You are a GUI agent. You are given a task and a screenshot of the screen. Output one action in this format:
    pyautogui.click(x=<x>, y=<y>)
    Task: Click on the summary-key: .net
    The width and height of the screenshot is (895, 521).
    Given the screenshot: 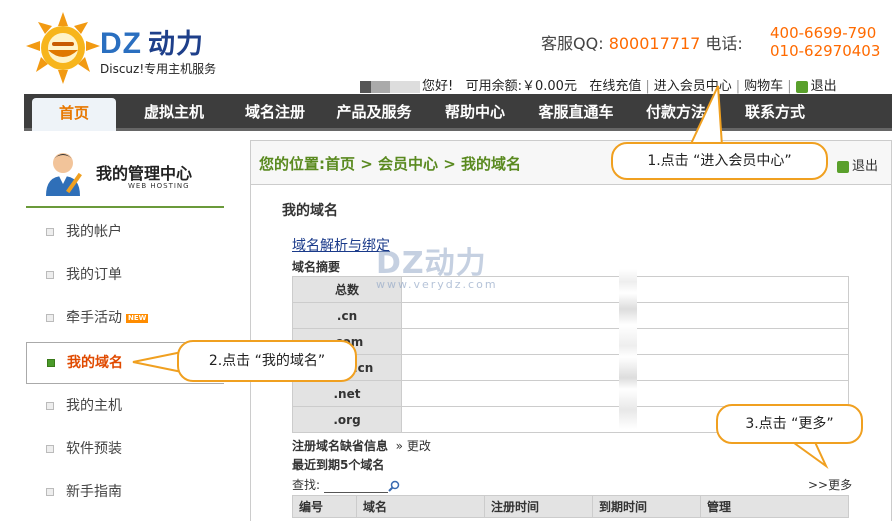 What is the action you would take?
    pyautogui.click(x=347, y=393)
    